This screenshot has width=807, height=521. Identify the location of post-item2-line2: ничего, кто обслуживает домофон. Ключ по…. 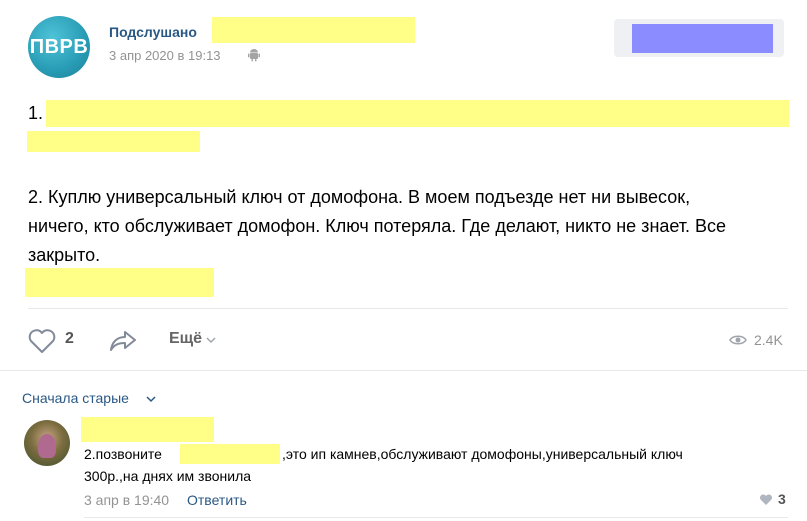
(377, 226).